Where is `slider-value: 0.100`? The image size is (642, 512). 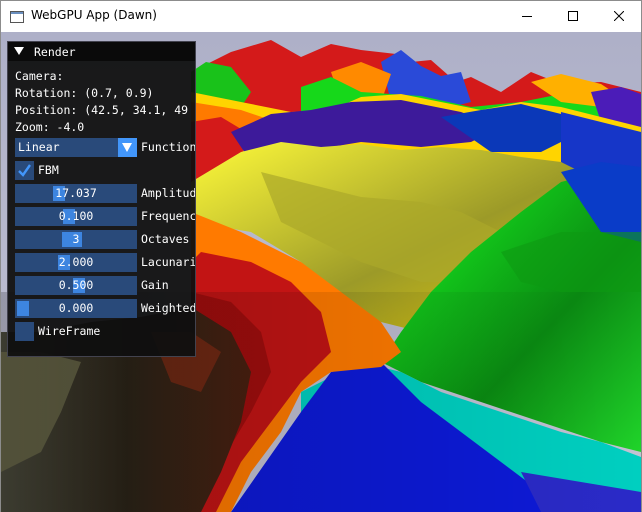 slider-value: 0.100 is located at coordinates (76, 216).